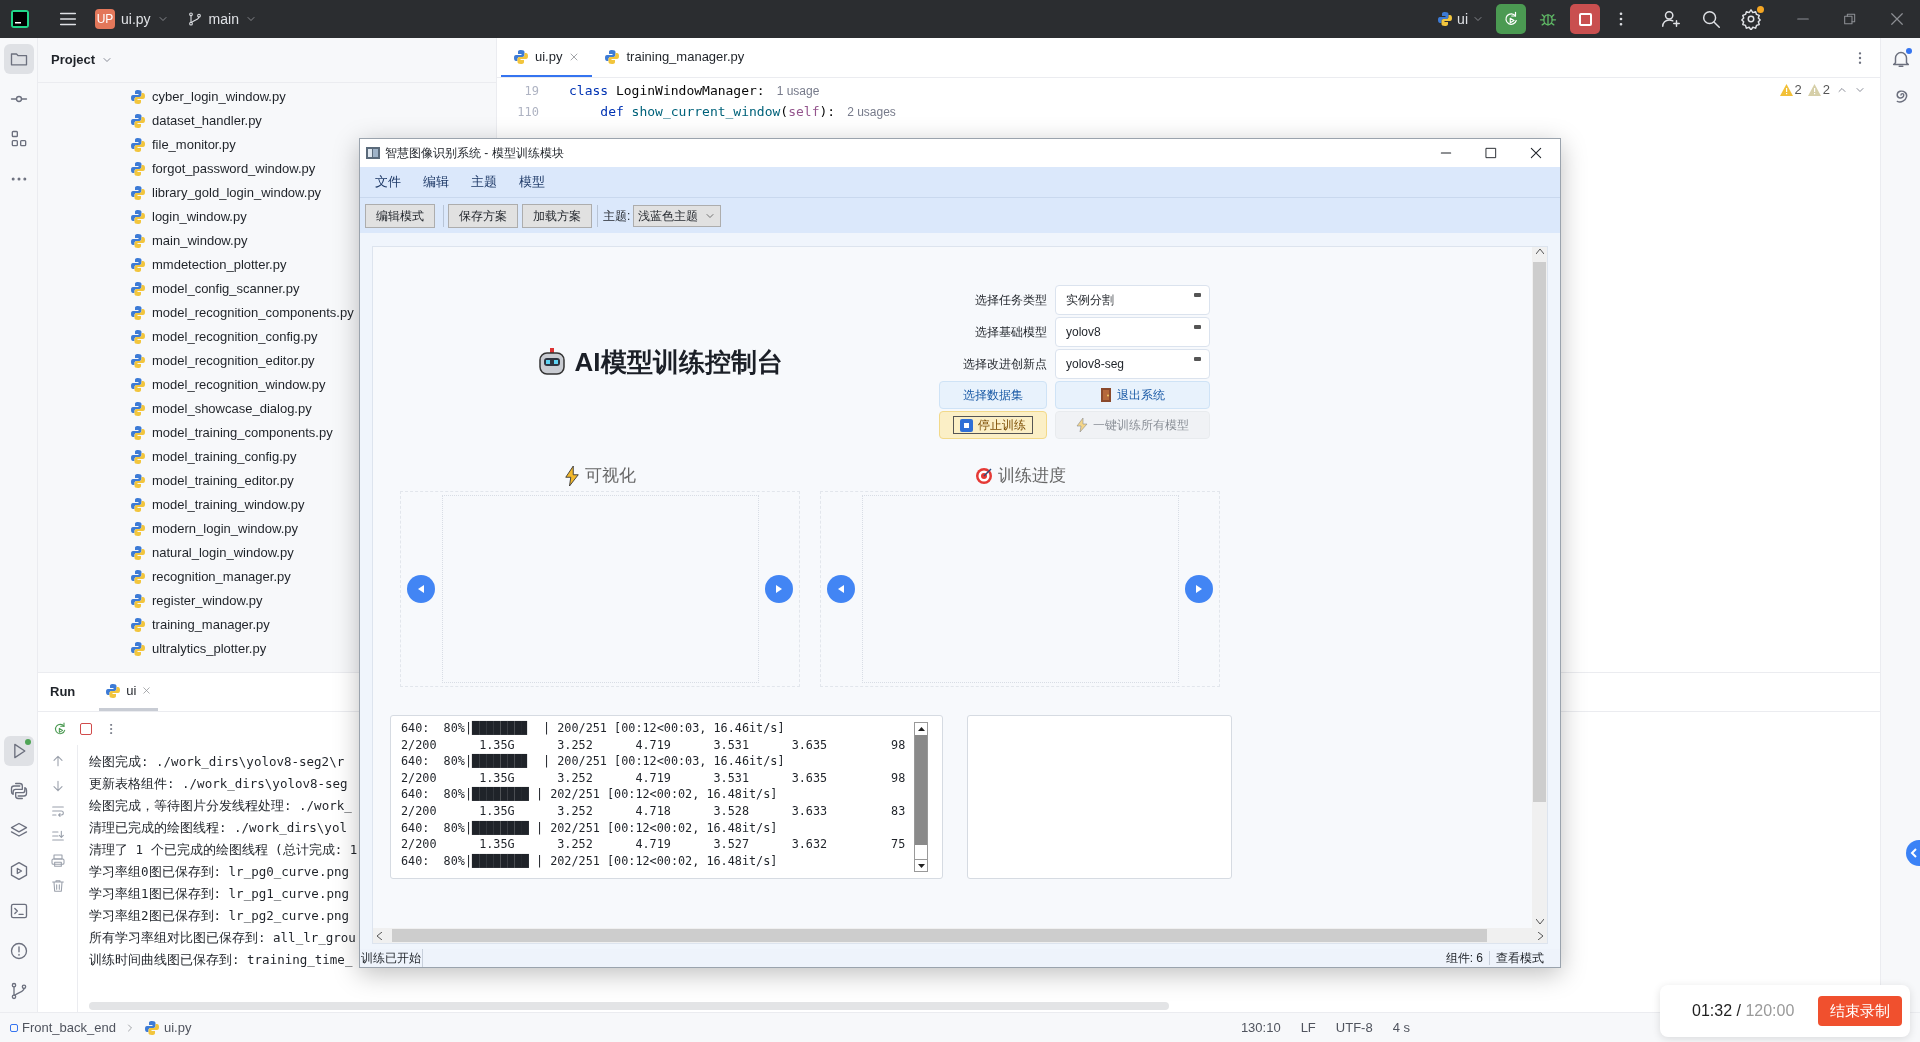 The height and width of the screenshot is (1042, 1920). What do you see at coordinates (1132, 332) in the screenshot?
I see `dropdown: yolov8` at bounding box center [1132, 332].